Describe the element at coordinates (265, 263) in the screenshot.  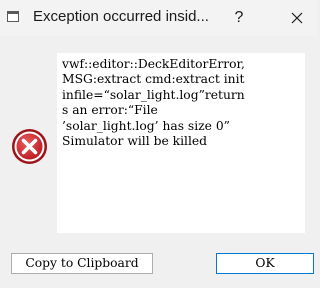
I see `ok-button: OK` at that location.